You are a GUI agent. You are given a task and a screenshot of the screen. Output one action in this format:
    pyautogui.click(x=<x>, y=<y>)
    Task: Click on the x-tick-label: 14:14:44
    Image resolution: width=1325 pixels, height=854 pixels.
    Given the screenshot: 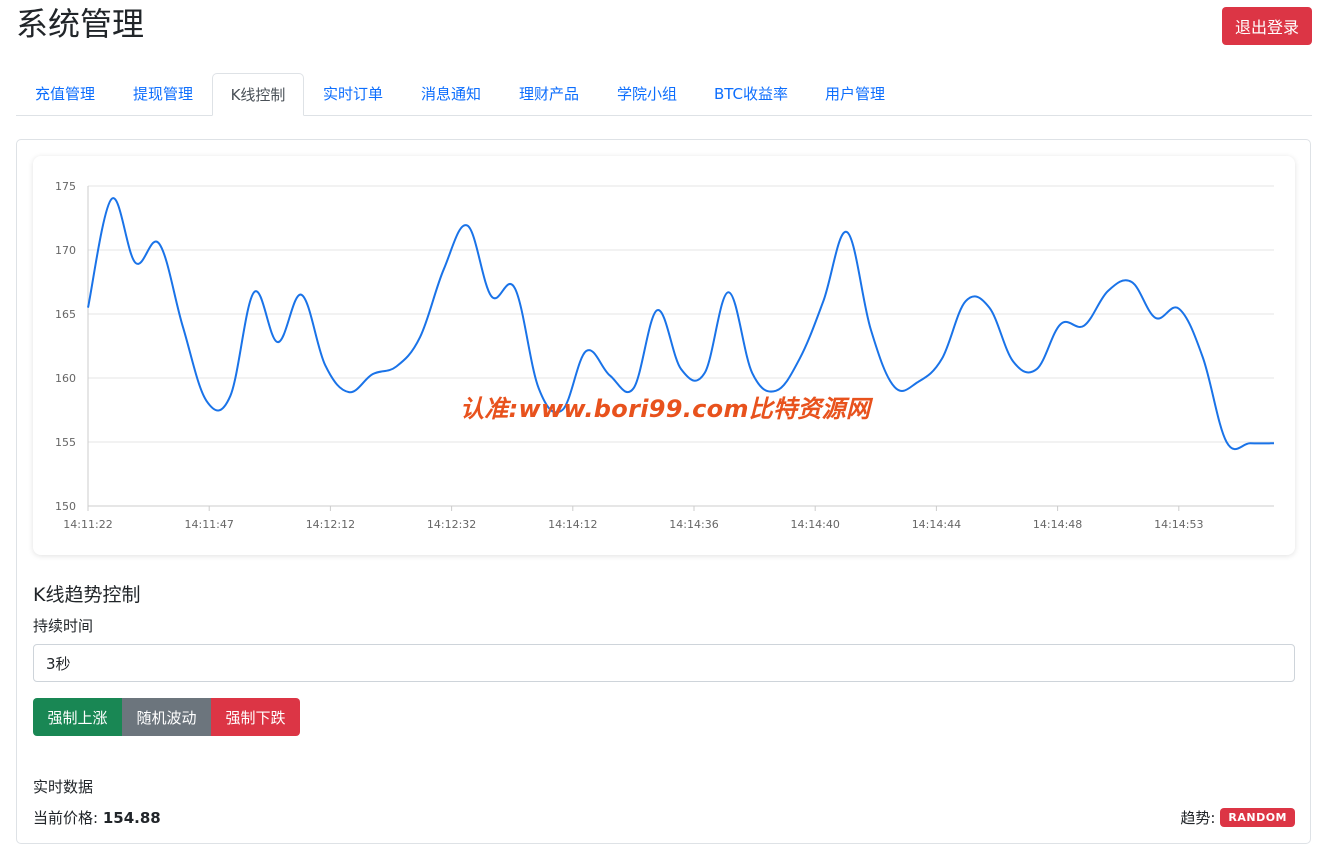 What is the action you would take?
    pyautogui.click(x=936, y=524)
    